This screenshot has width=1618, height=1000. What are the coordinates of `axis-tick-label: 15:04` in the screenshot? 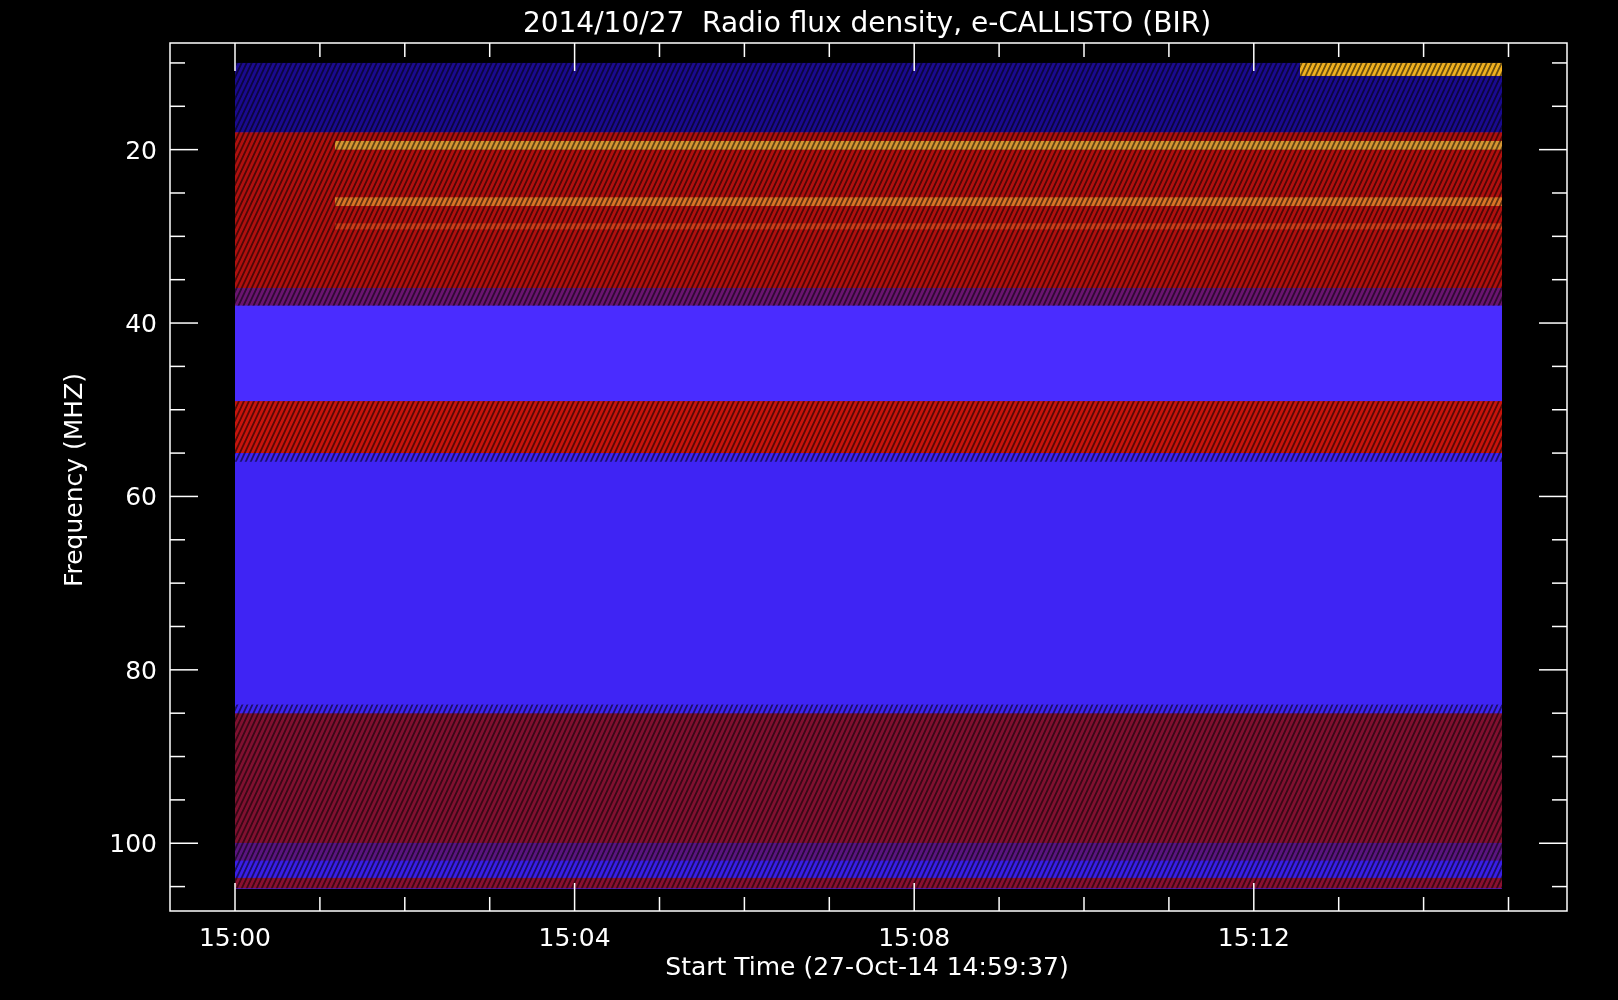 It's located at (574, 937).